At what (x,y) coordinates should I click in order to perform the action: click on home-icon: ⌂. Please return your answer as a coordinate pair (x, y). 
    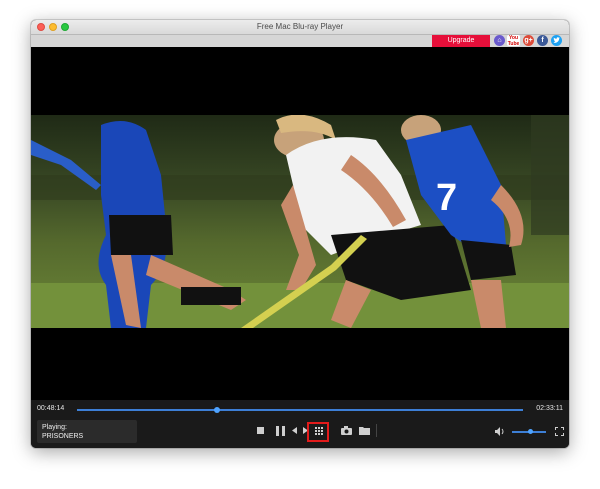
    Looking at the image, I should click on (499, 40).